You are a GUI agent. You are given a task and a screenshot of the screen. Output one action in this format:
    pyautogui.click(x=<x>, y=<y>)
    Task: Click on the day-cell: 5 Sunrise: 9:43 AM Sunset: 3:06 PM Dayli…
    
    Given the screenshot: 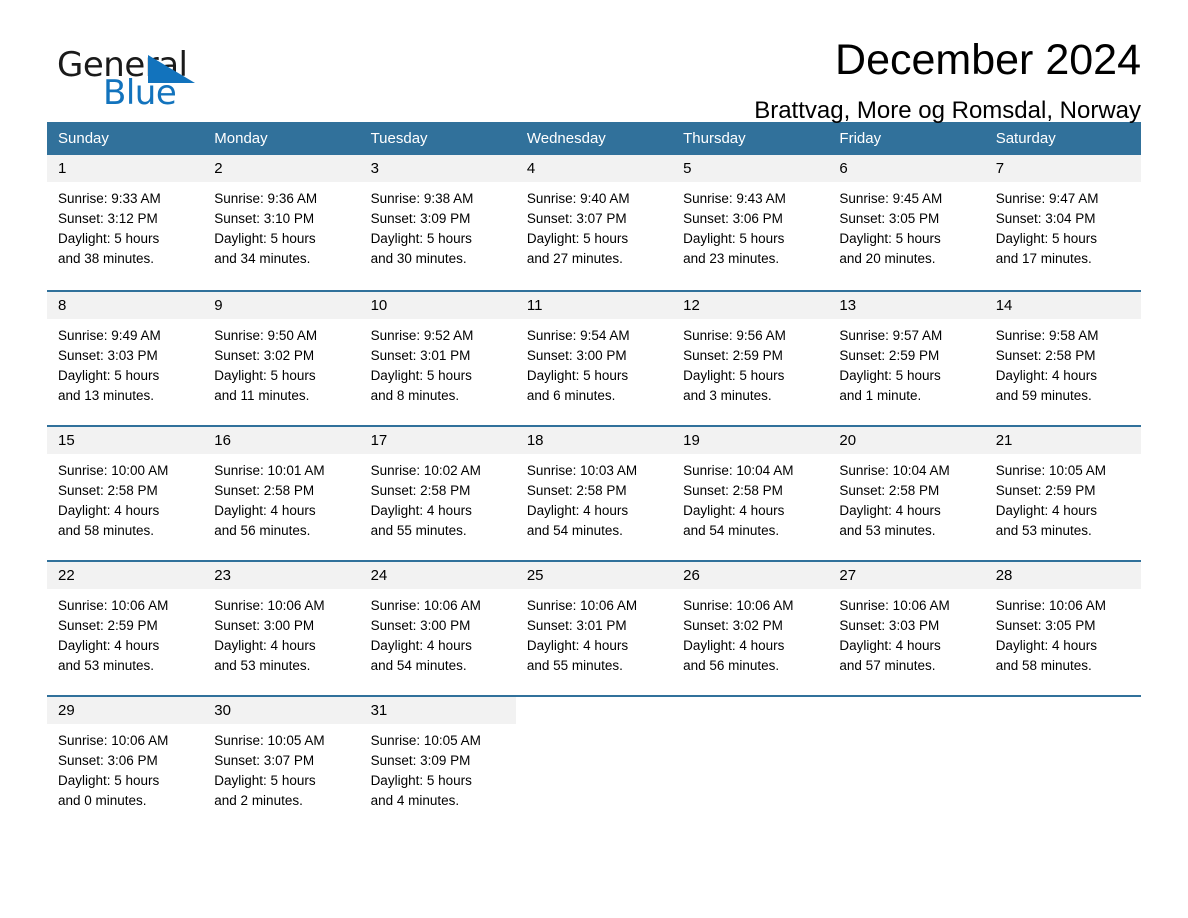 What is the action you would take?
    pyautogui.click(x=750, y=222)
    